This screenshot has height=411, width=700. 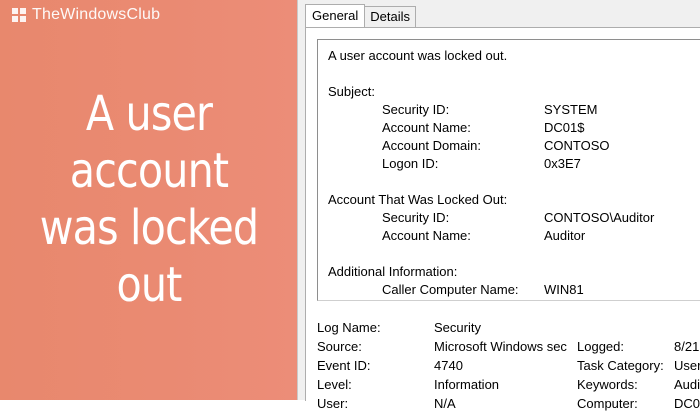 What do you see at coordinates (335, 15) in the screenshot?
I see `tab-general: General` at bounding box center [335, 15].